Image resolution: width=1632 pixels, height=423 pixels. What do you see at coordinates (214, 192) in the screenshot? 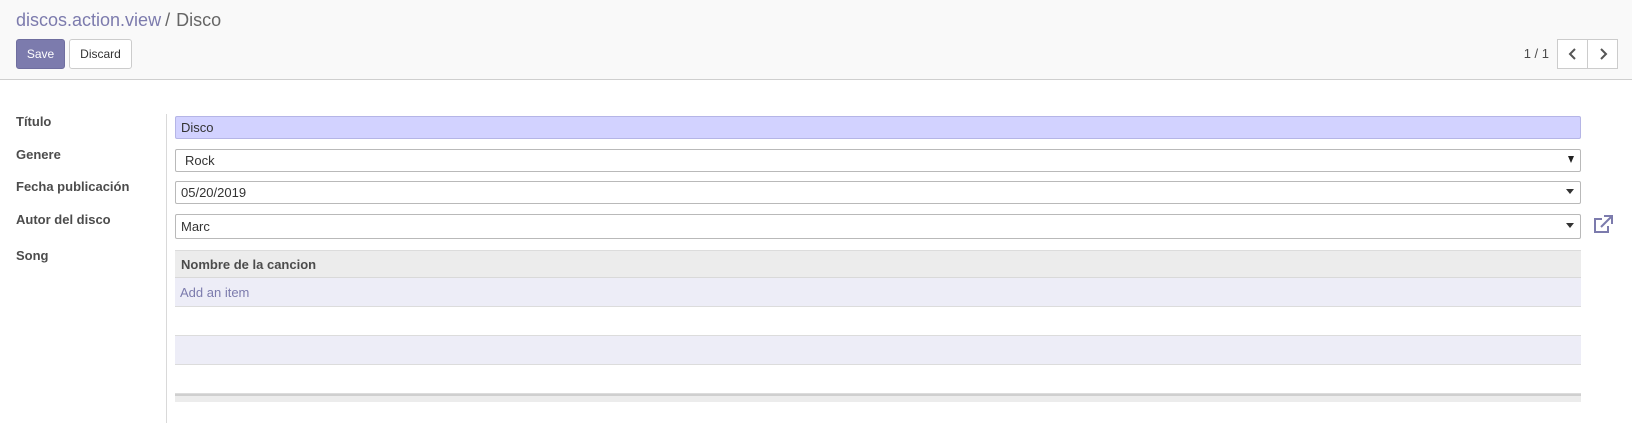
I see `fecha-value: 05/20/2019` at bounding box center [214, 192].